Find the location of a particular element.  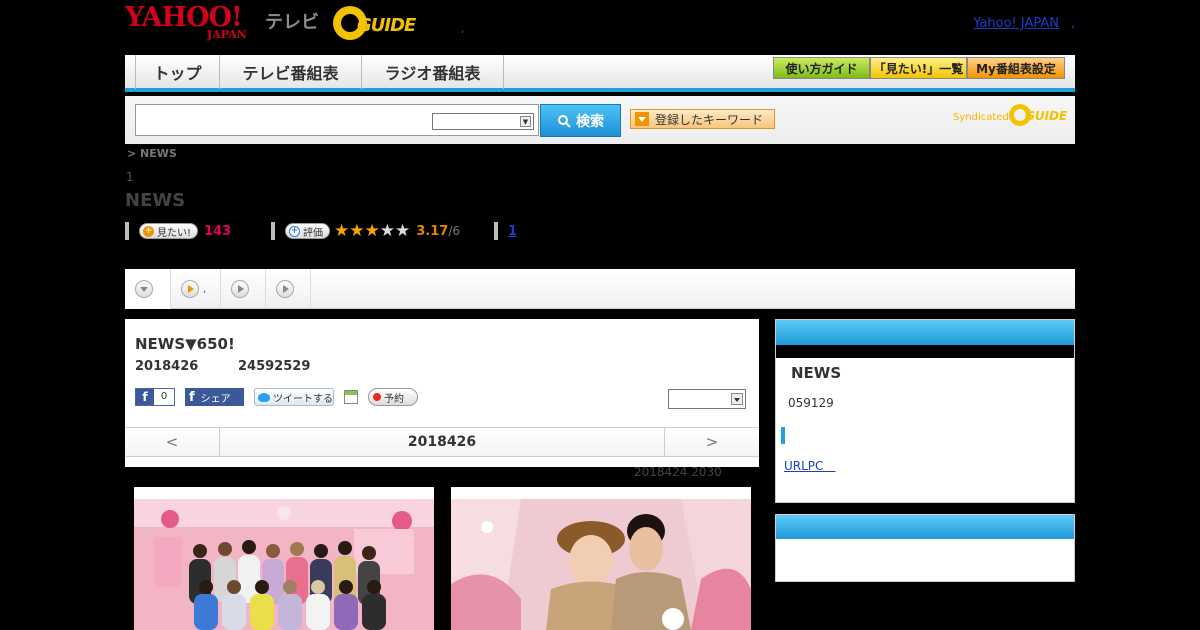

facebook-like-button: f 0 is located at coordinates (155, 397).